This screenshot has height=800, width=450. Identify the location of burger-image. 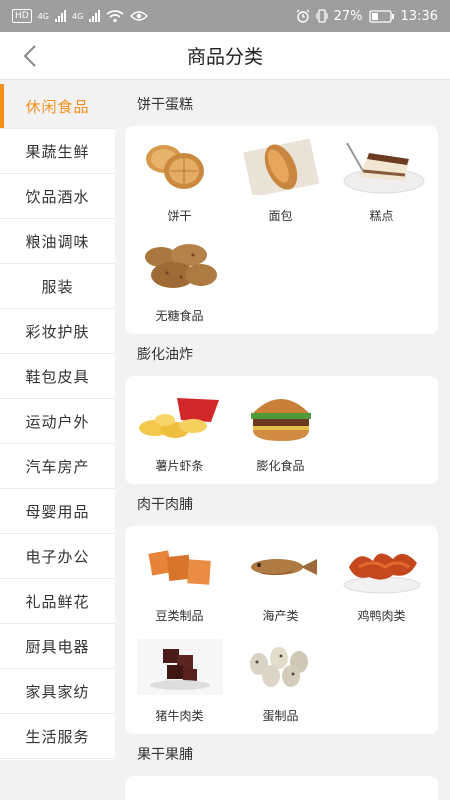
(281, 417).